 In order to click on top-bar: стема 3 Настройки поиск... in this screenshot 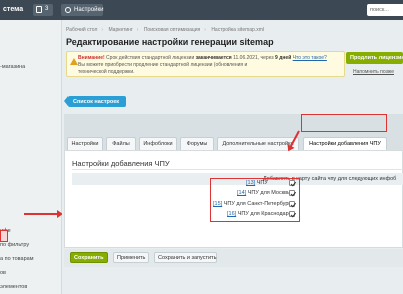, I will do `click(201, 10)`.